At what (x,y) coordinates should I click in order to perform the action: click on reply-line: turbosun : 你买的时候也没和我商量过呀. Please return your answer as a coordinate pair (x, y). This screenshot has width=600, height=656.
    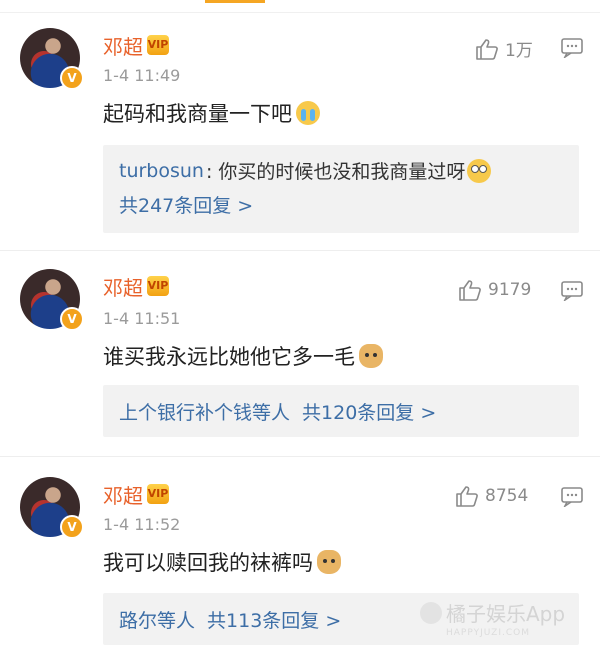
    Looking at the image, I should click on (305, 170).